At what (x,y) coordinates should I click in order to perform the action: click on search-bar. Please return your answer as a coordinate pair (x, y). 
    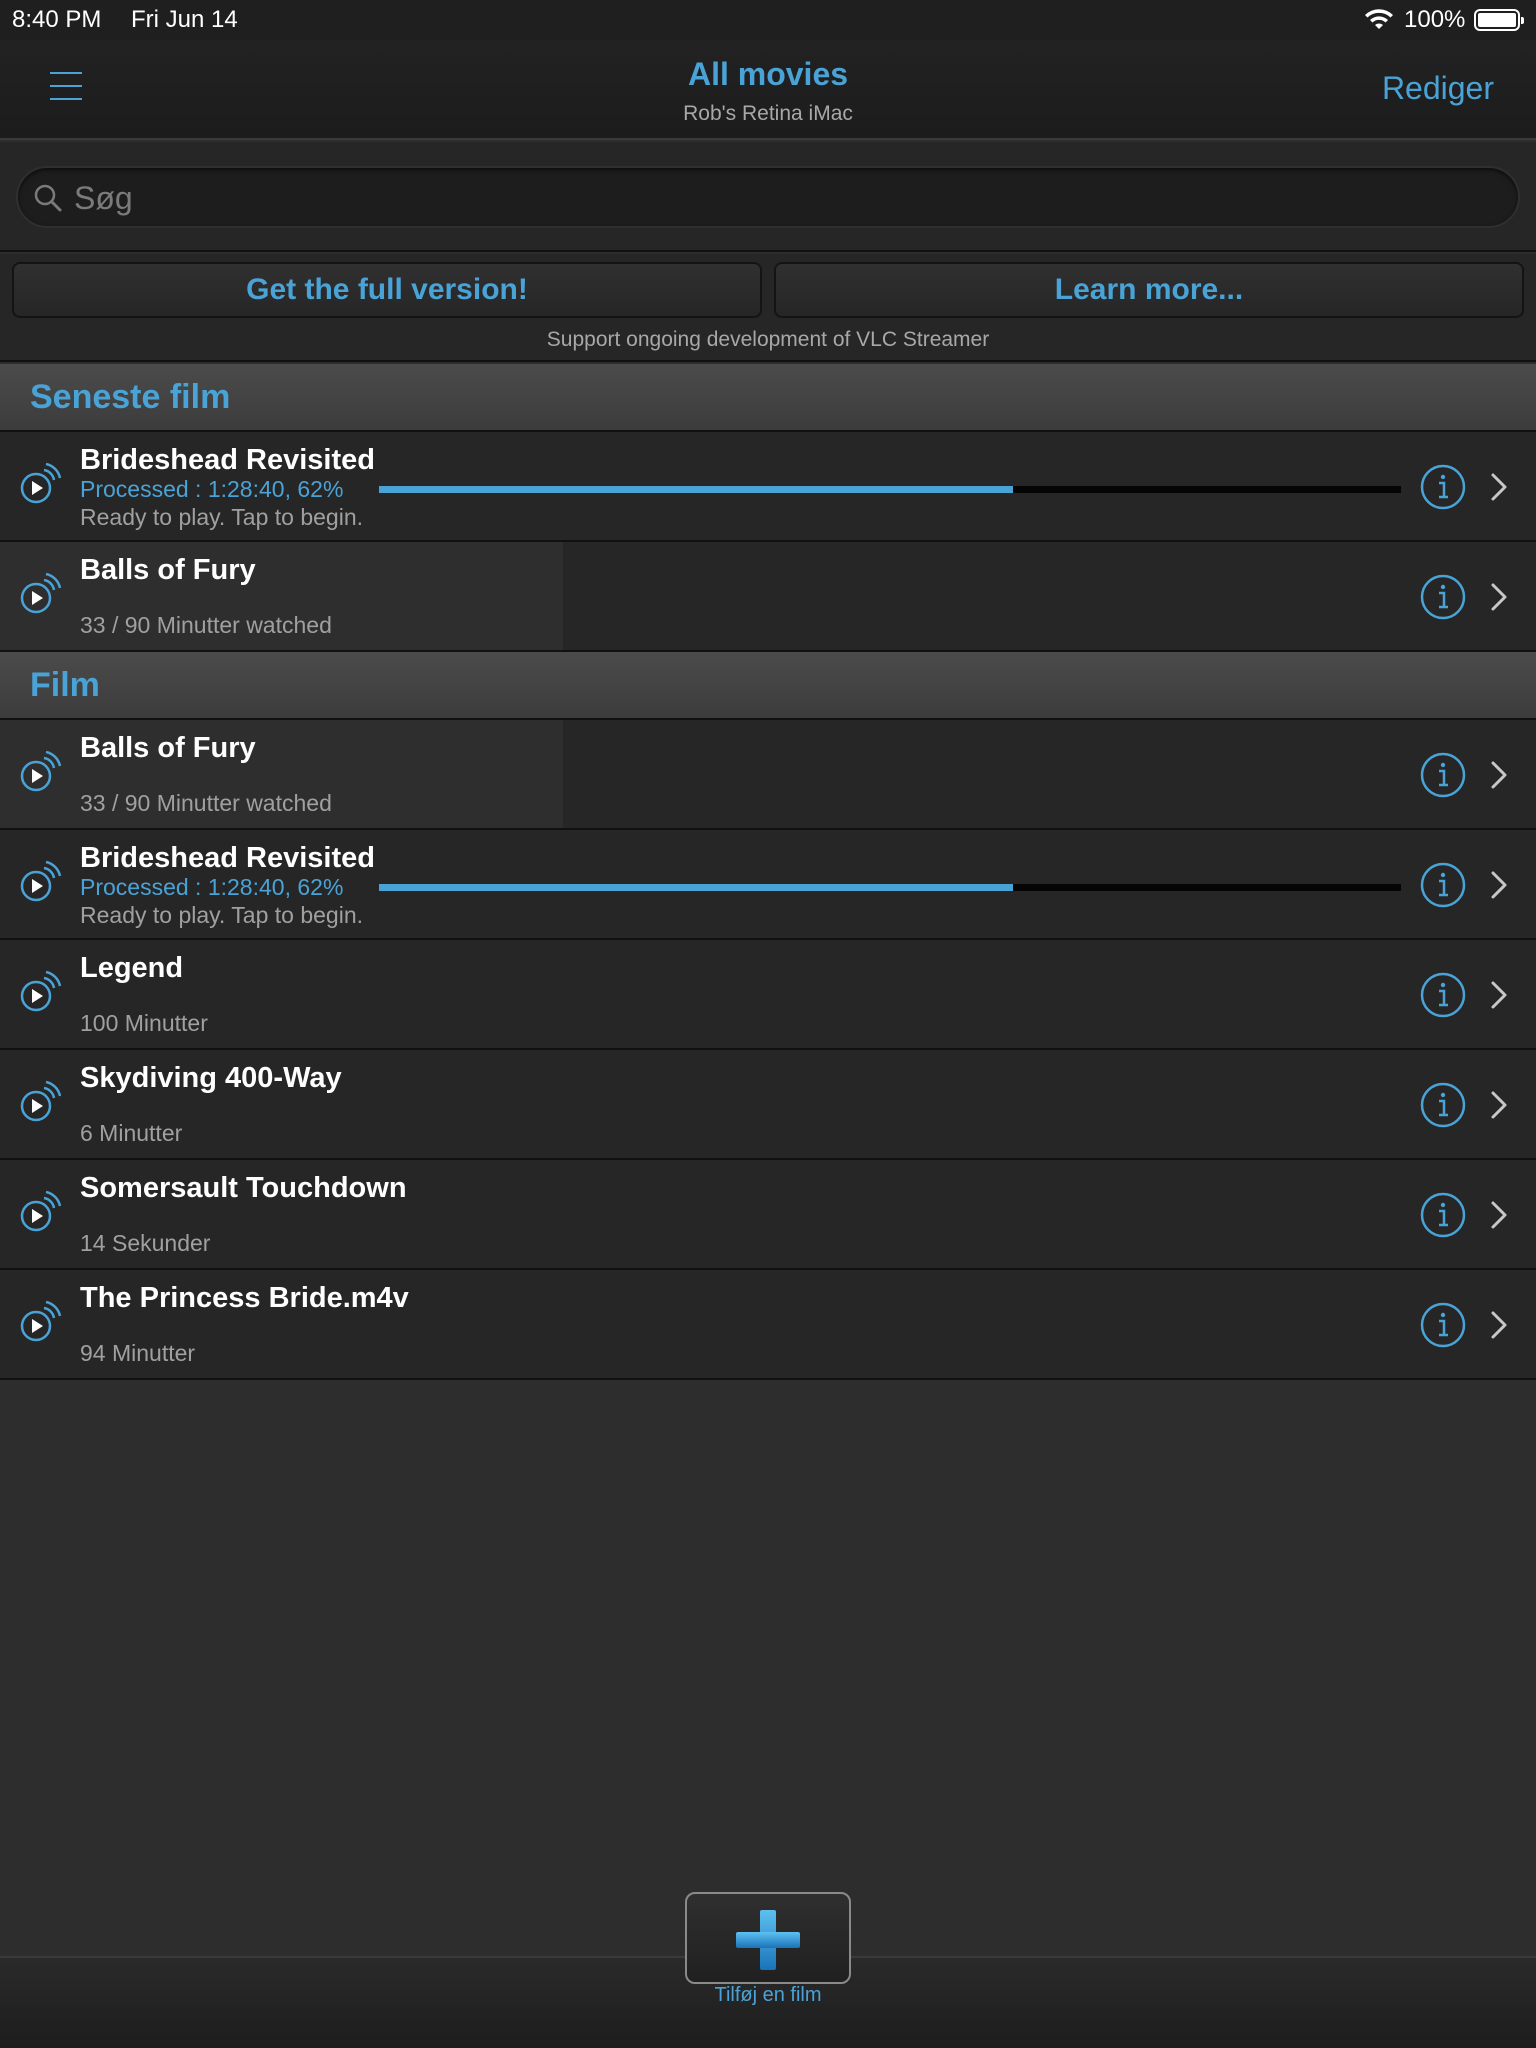
    Looking at the image, I should click on (768, 197).